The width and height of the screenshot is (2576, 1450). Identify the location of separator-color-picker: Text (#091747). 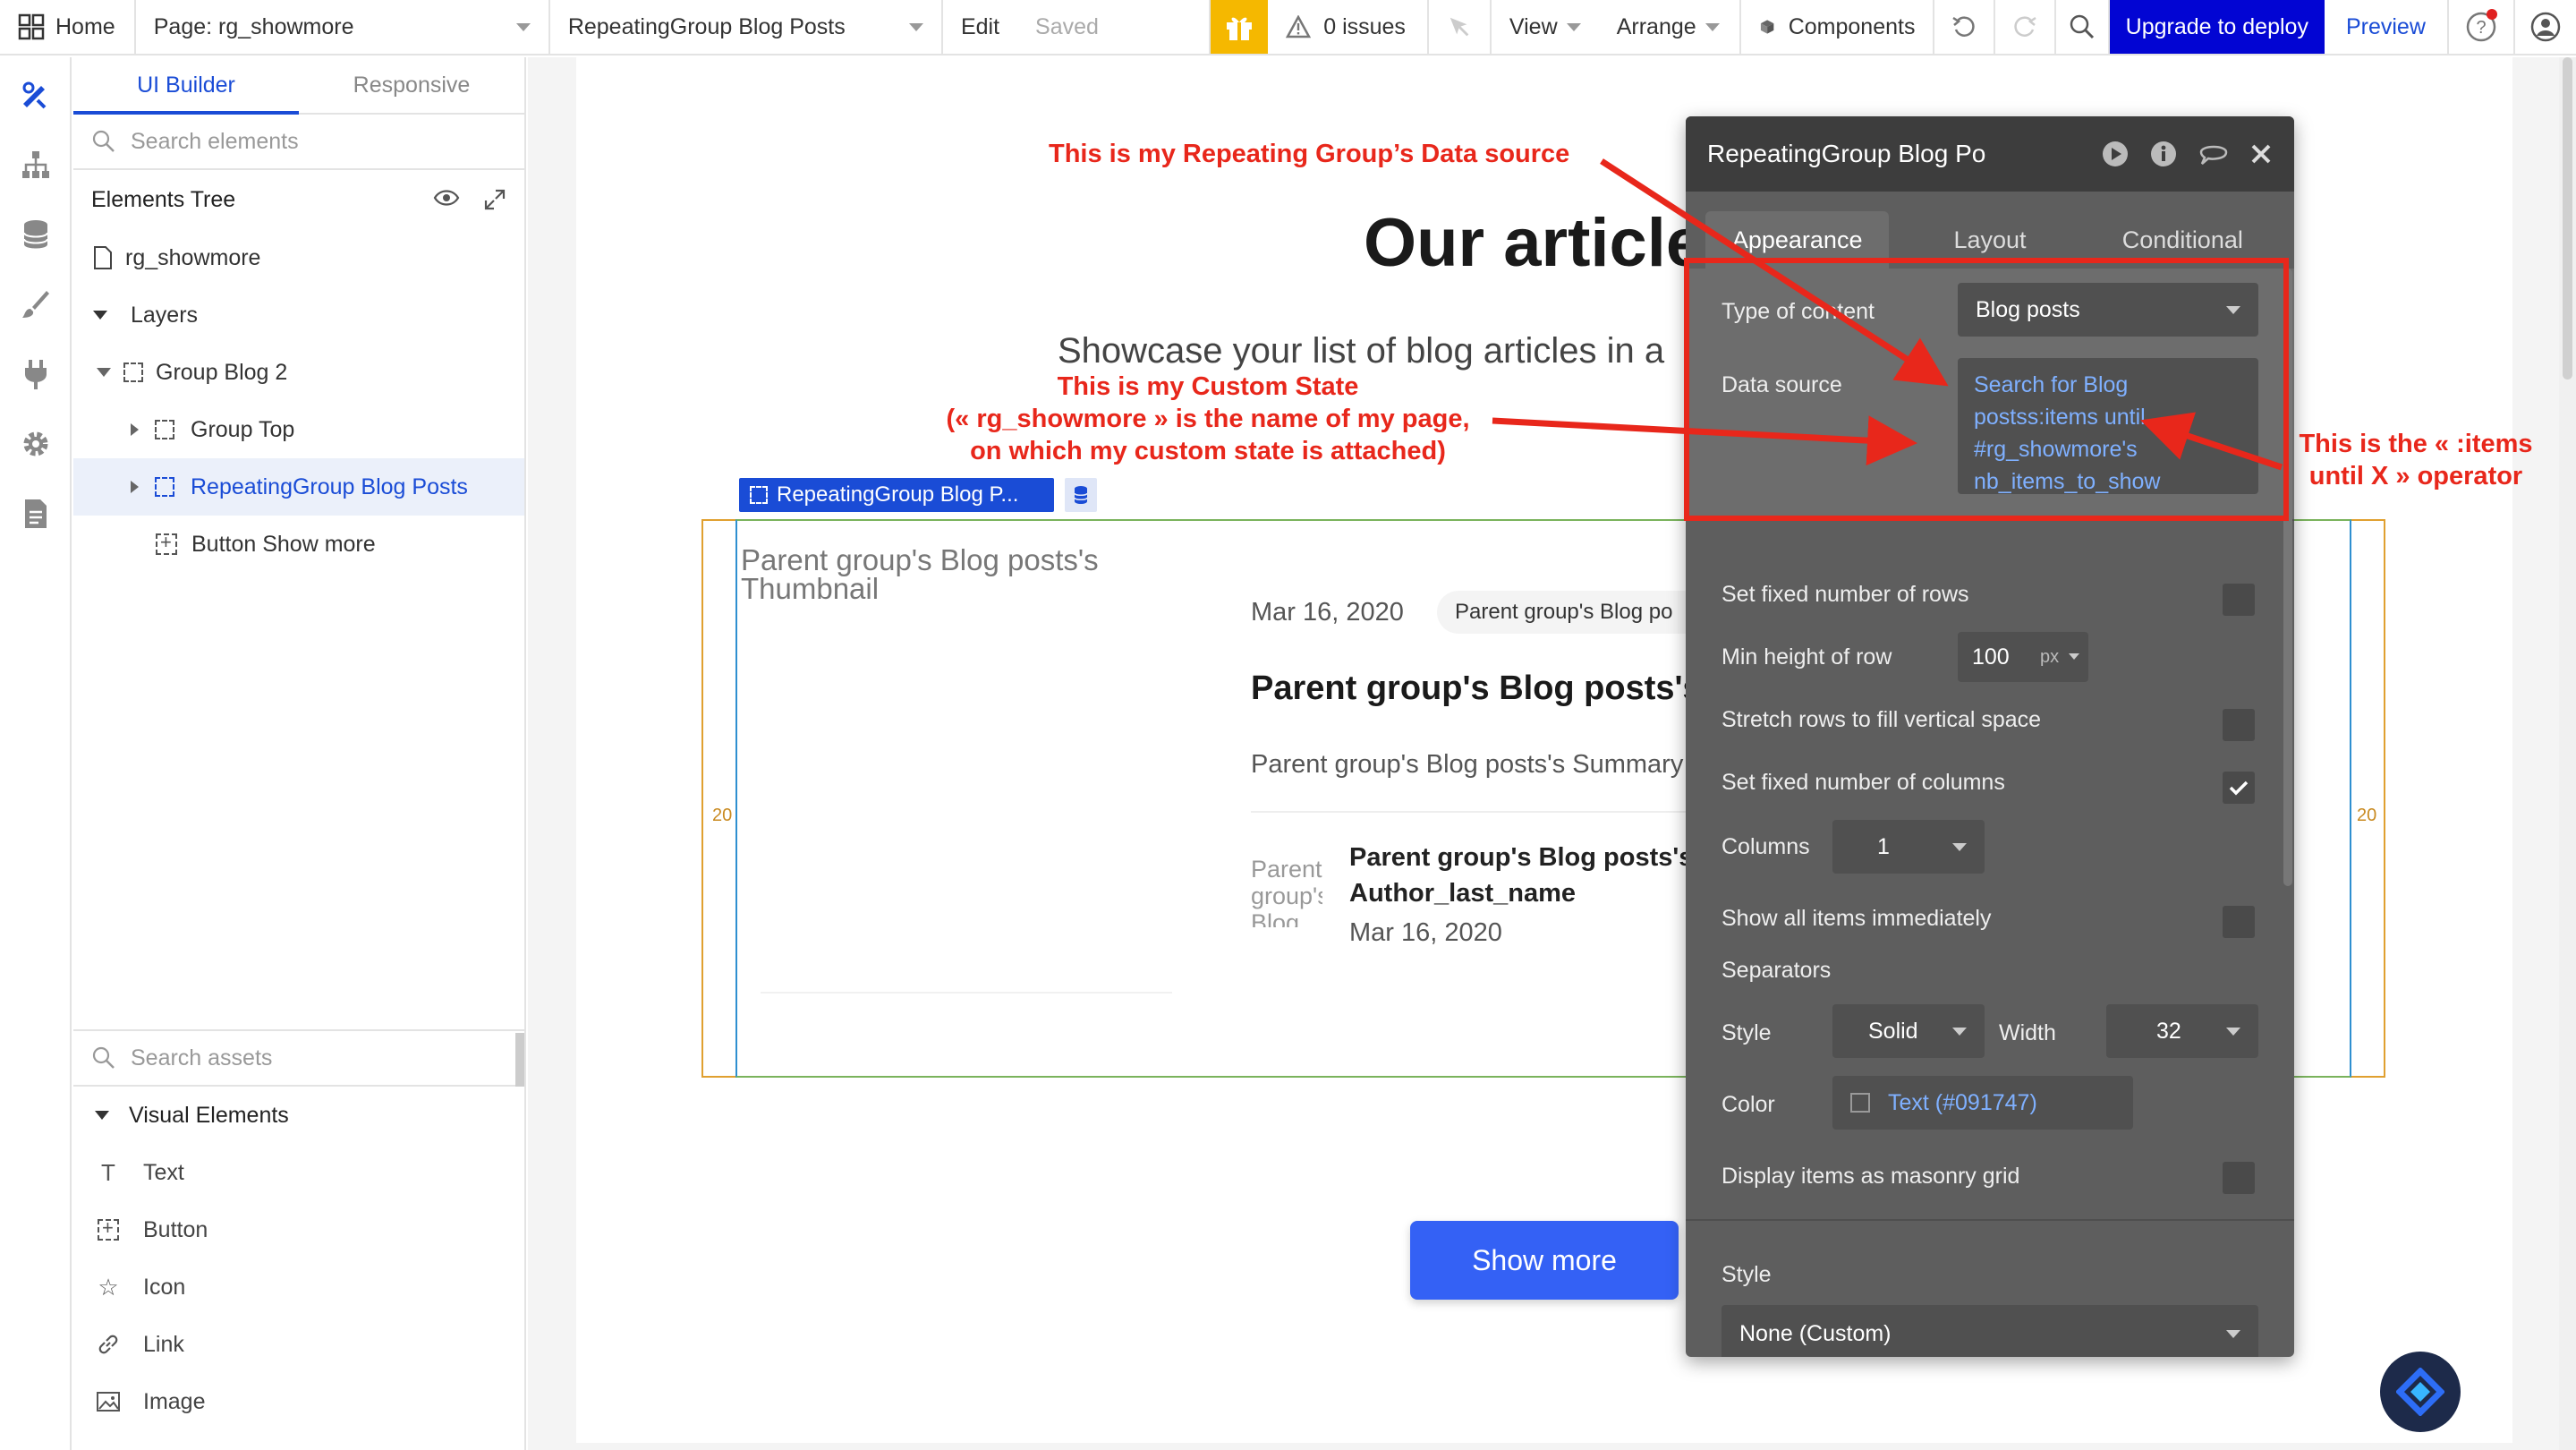
(1983, 1103).